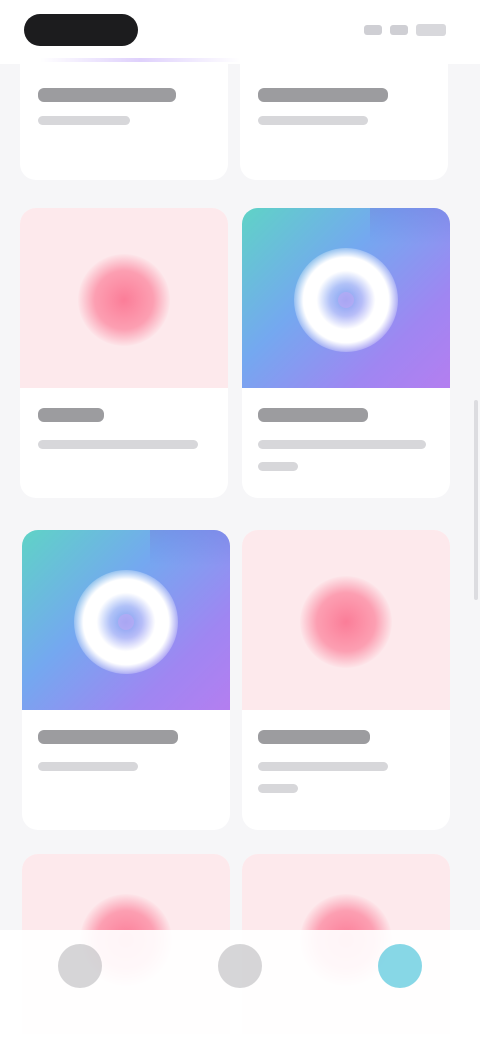  Describe the element at coordinates (80, 966) in the screenshot. I see `home-icon` at that location.